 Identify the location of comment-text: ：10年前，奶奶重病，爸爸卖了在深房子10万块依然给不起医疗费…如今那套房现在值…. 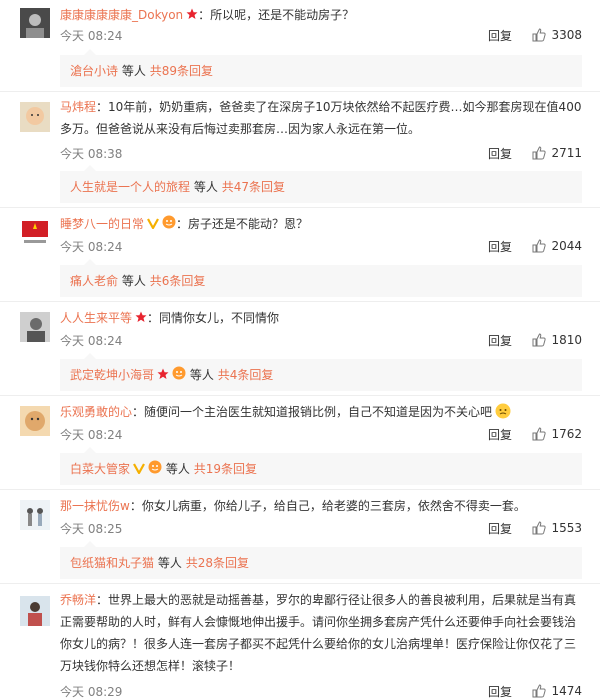
(321, 118).